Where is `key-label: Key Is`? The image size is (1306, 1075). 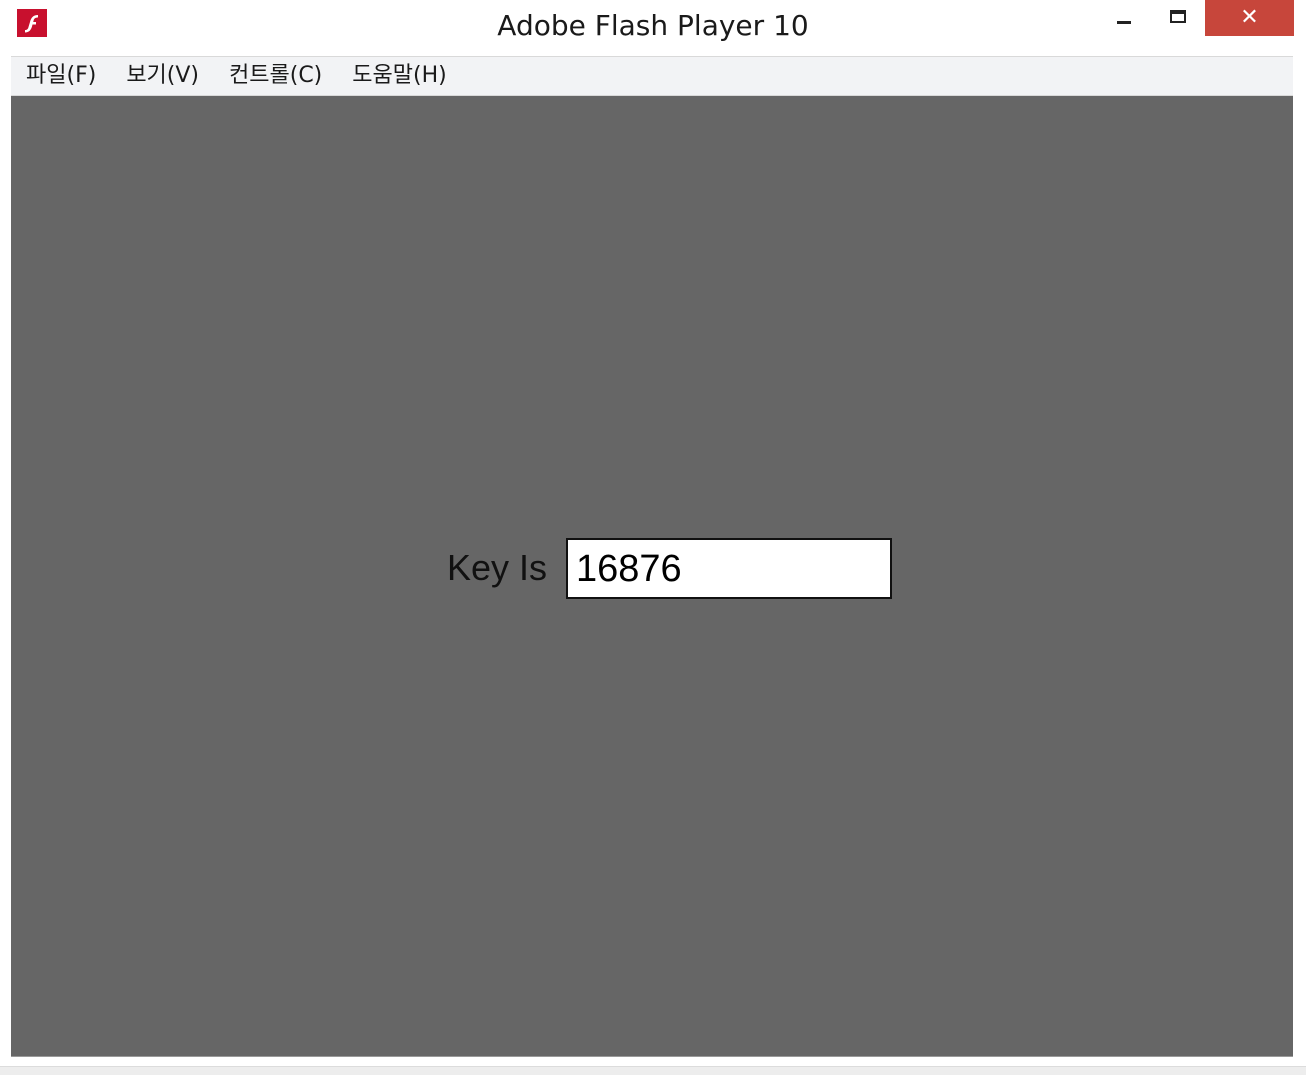 key-label: Key Is is located at coordinates (497, 567).